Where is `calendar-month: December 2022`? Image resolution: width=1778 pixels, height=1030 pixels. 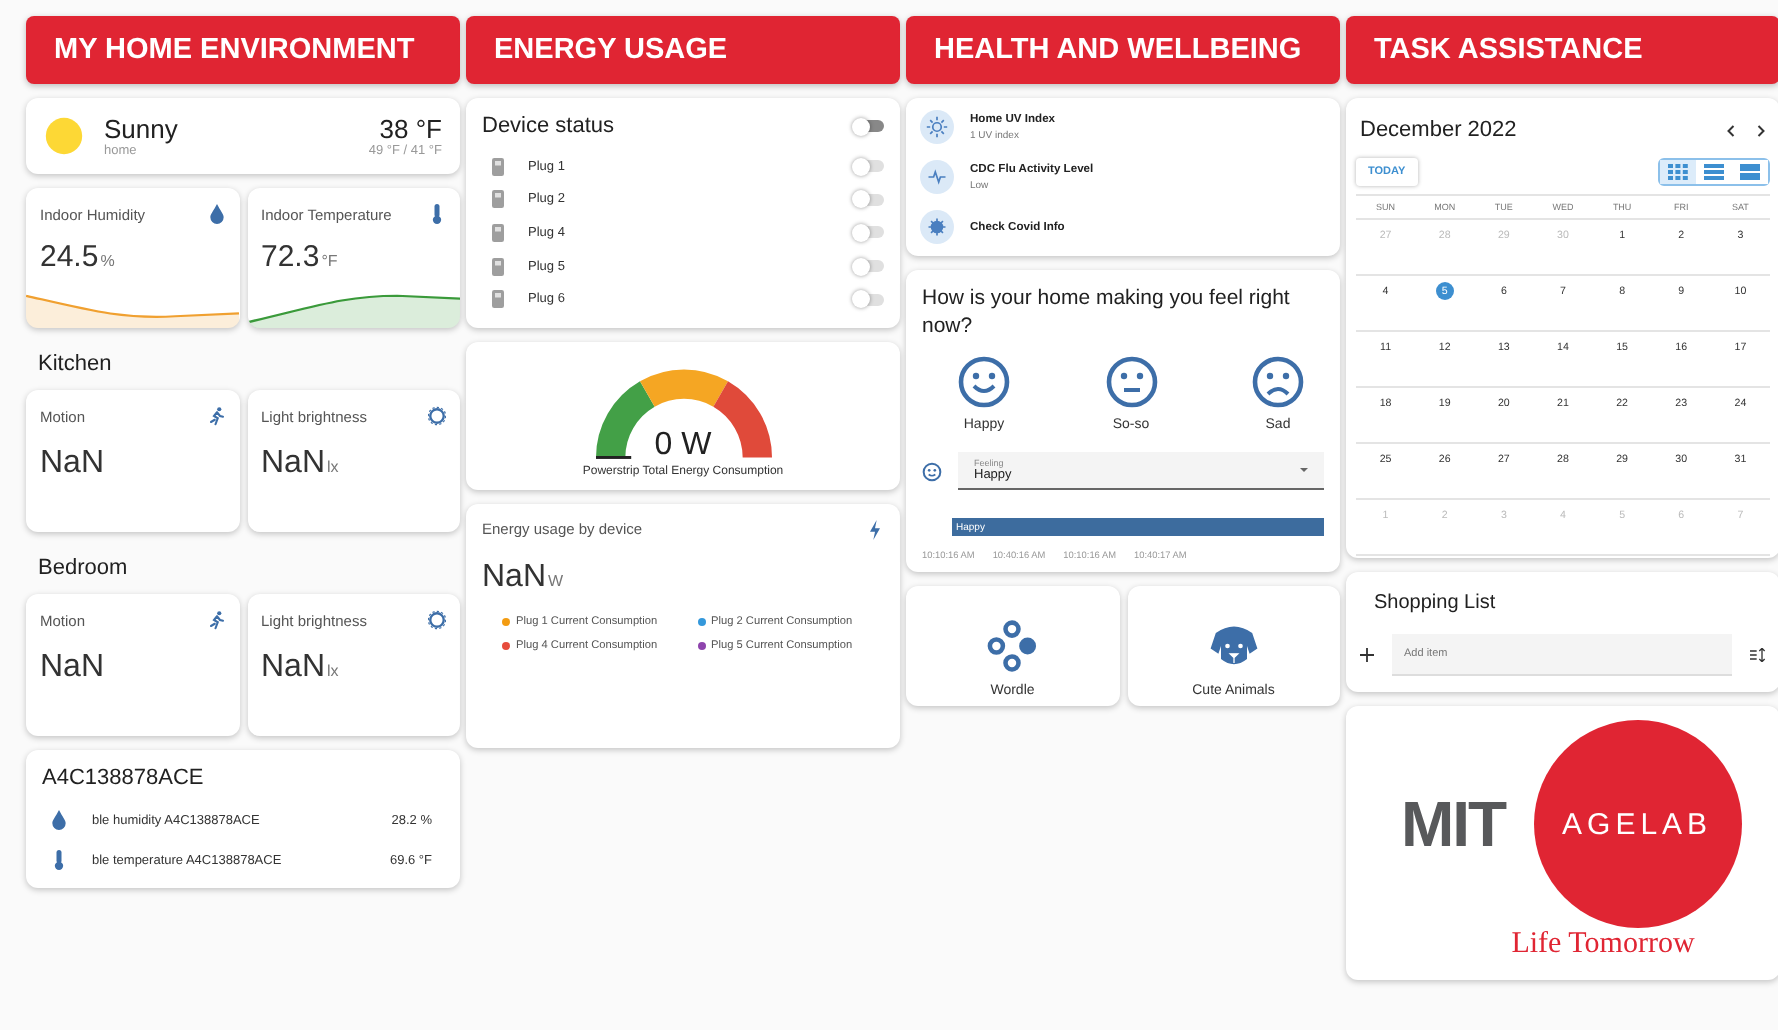 calendar-month: December 2022 is located at coordinates (1438, 130).